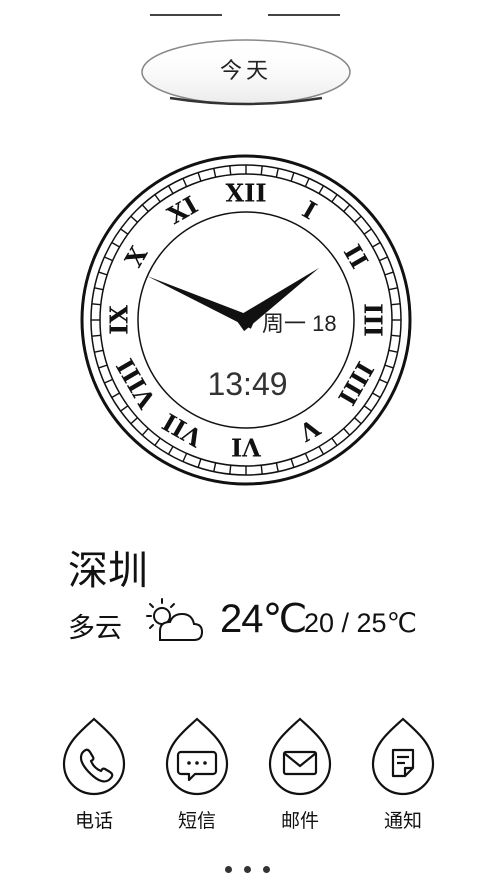 The width and height of the screenshot is (495, 880). Describe the element at coordinates (360, 623) in the screenshot. I see `weather-temp-range: 20 / 25℃` at that location.